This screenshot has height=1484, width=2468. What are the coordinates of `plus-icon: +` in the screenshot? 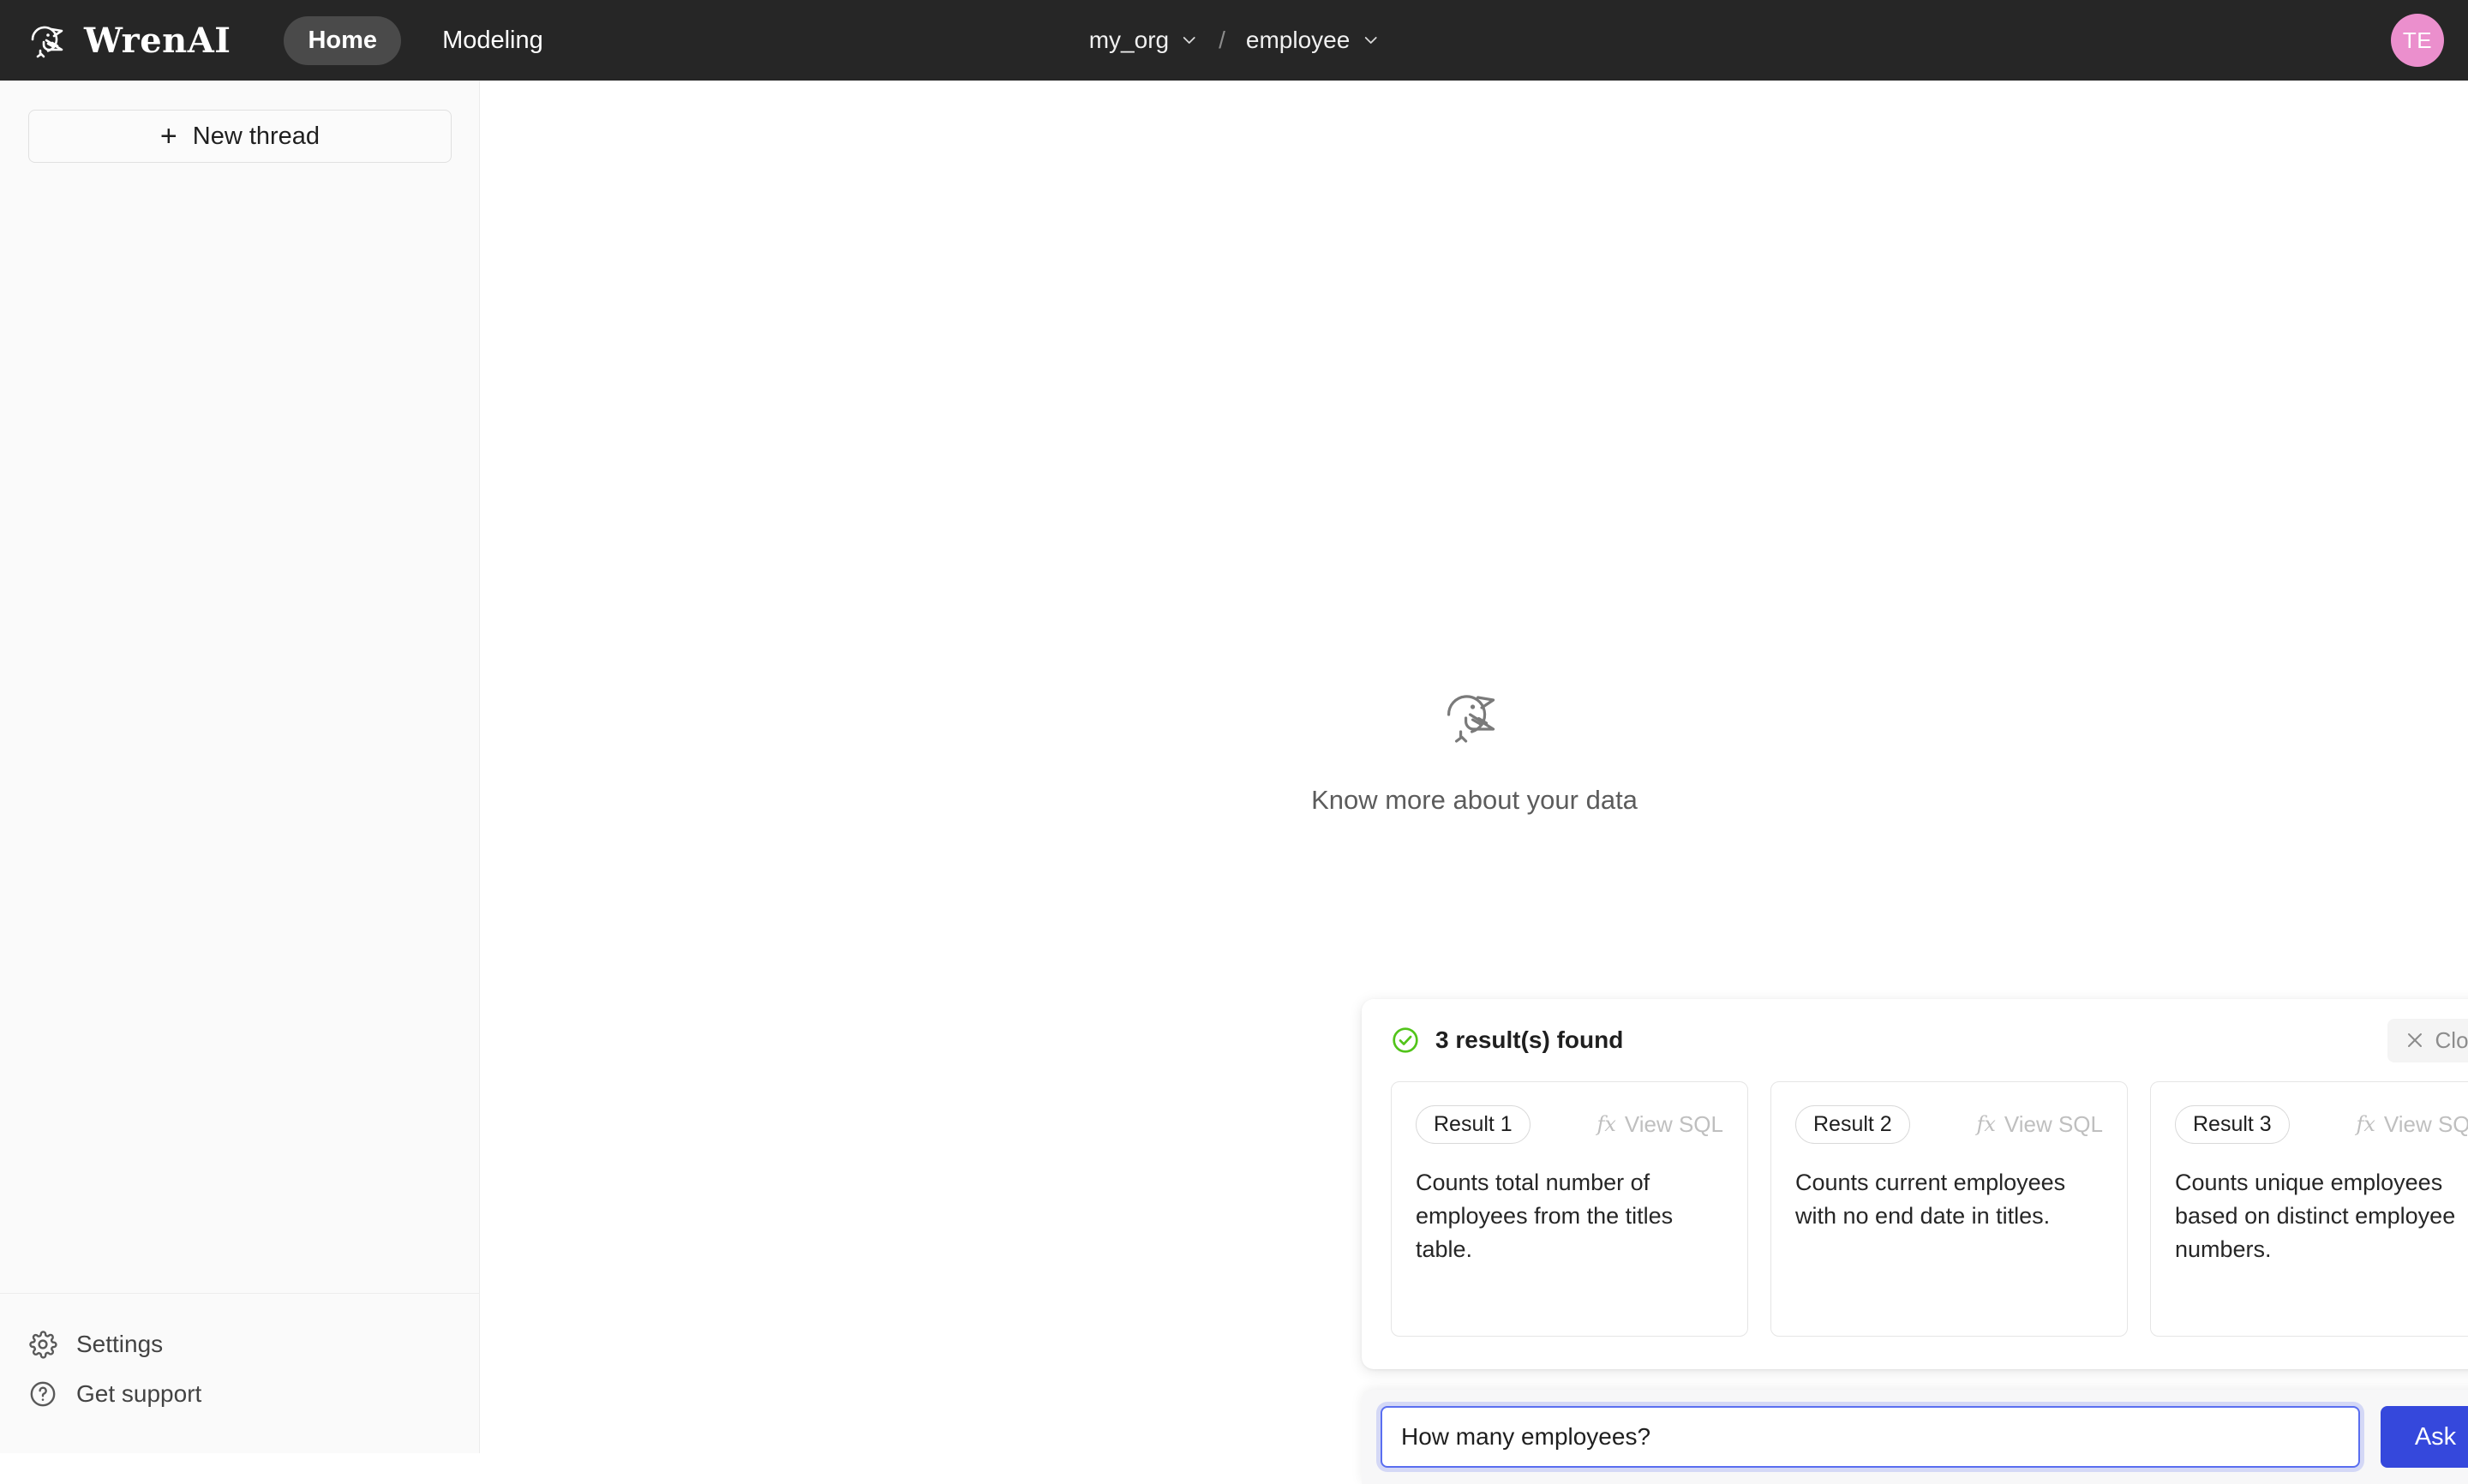 It's located at (168, 136).